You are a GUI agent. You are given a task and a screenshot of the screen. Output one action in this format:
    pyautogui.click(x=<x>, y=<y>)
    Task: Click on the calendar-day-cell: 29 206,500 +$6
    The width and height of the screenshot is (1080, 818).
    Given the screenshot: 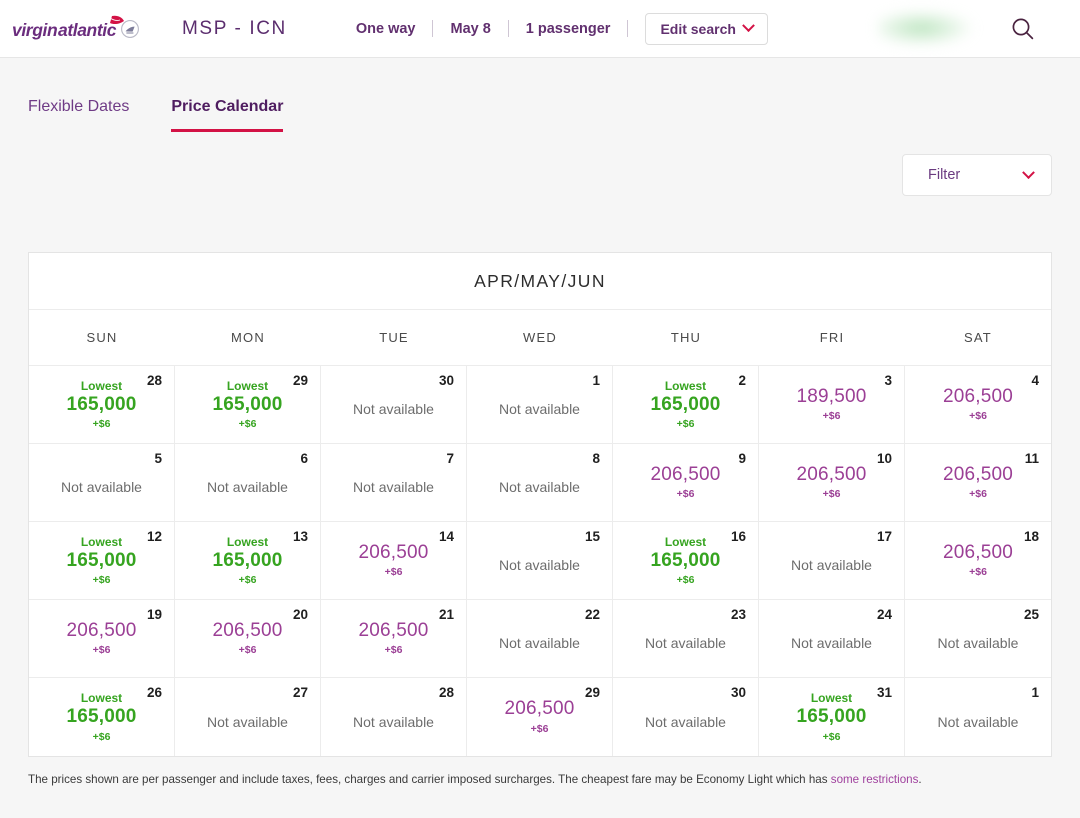 What is the action you would take?
    pyautogui.click(x=540, y=717)
    